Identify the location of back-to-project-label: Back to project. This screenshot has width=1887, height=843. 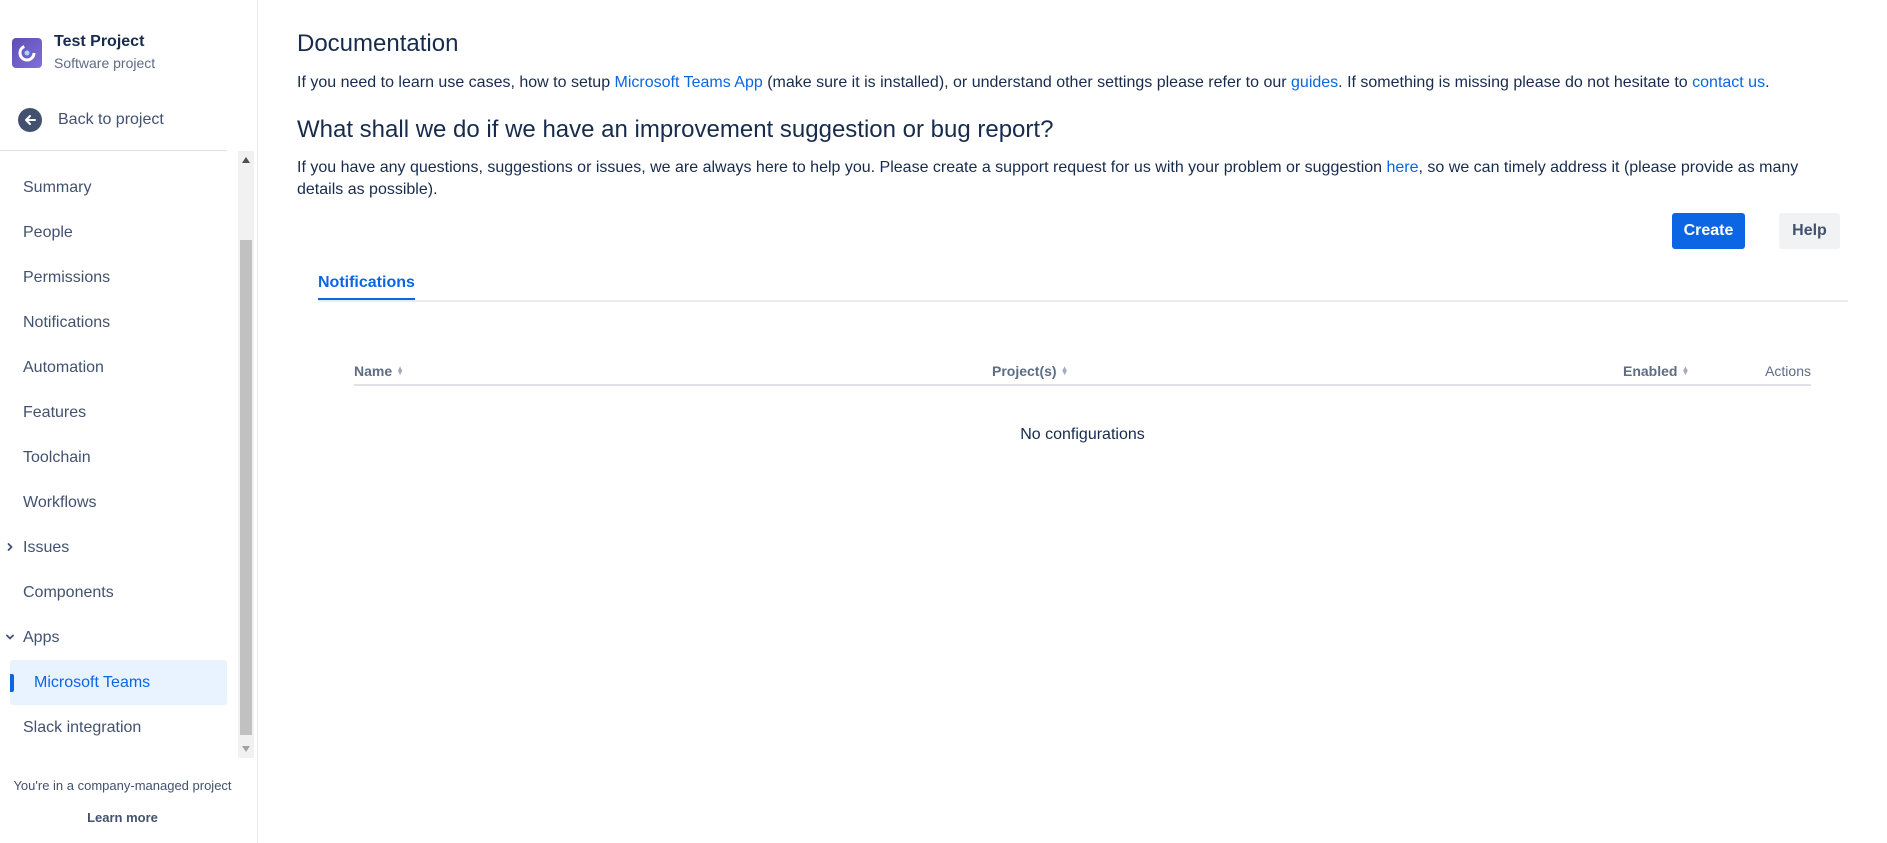
(111, 119).